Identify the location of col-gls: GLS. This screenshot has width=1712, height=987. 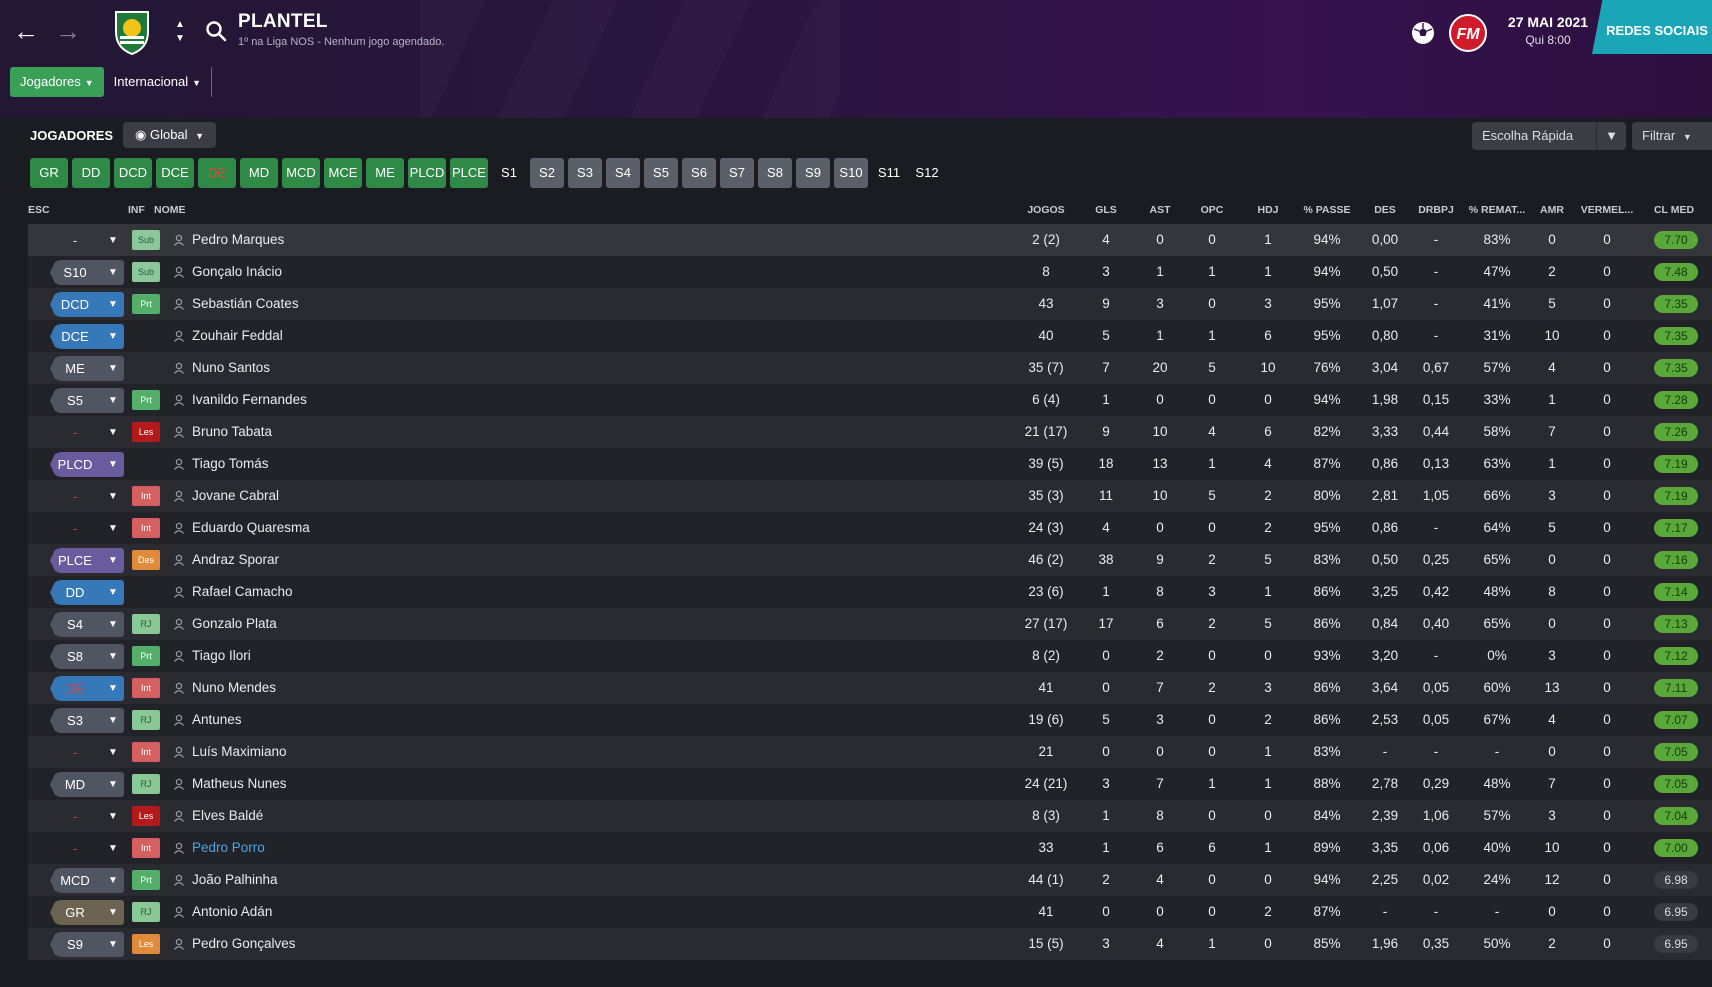
(1106, 210).